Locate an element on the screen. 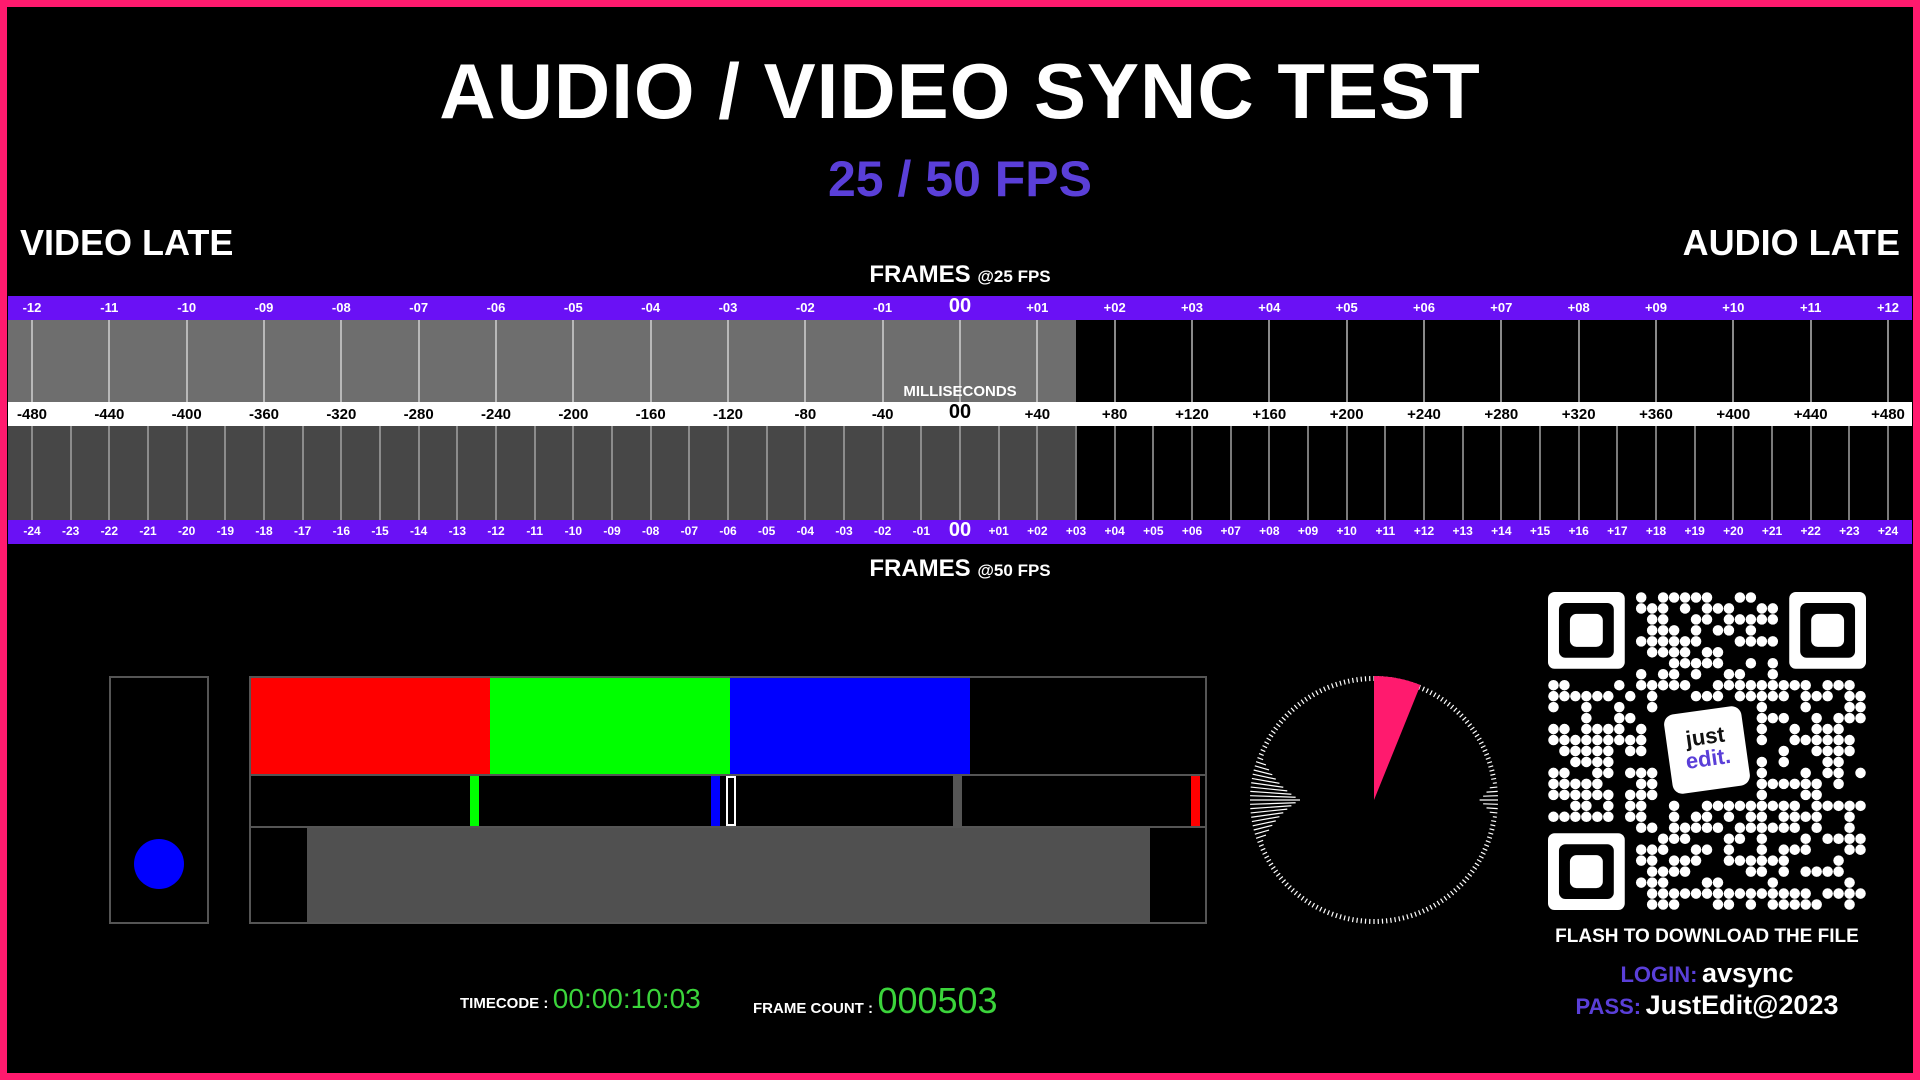 The image size is (1920, 1080). frame-50fps-tick-label: -13 is located at coordinates (457, 531).